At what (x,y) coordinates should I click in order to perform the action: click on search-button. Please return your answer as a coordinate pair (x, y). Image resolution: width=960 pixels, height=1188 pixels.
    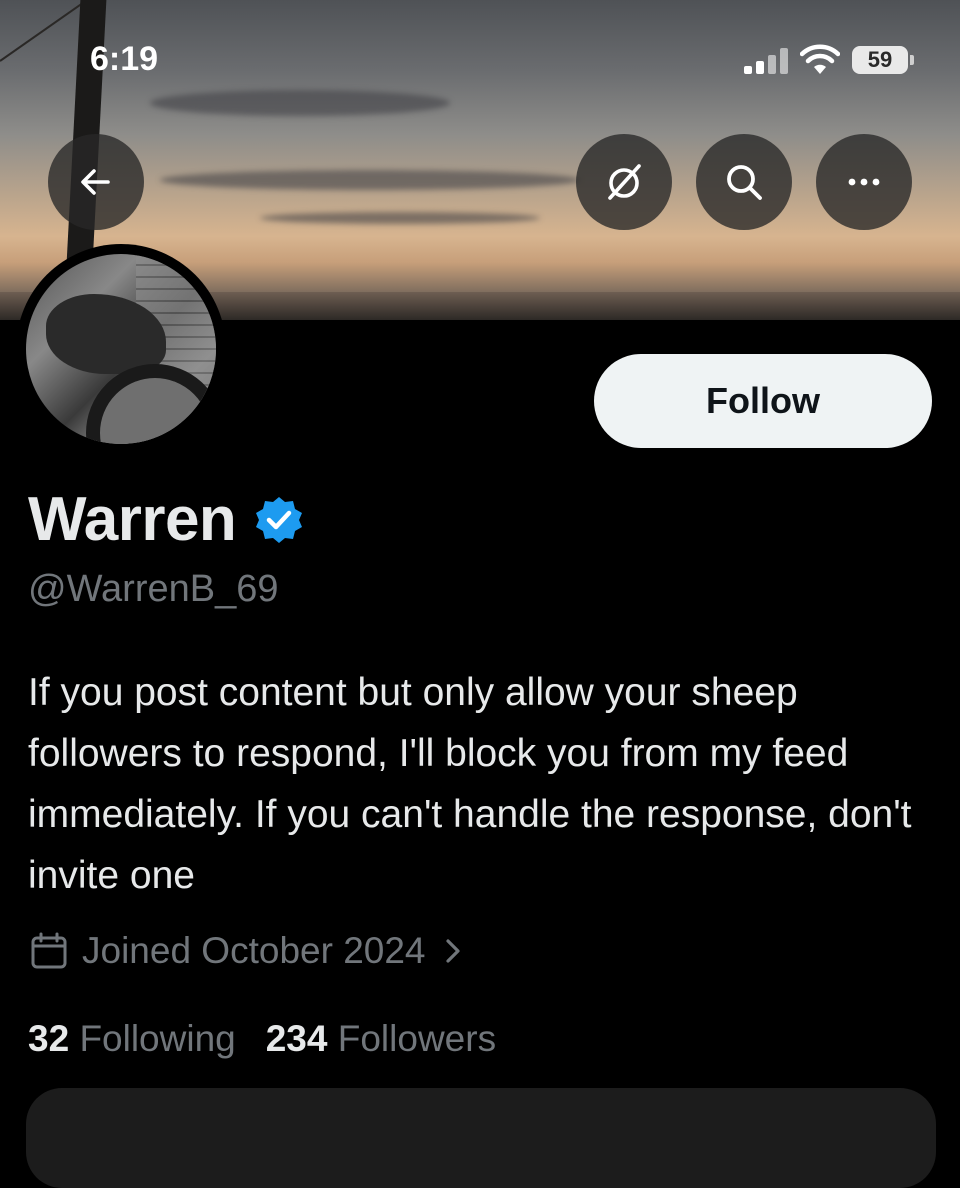
    Looking at the image, I should click on (744, 182).